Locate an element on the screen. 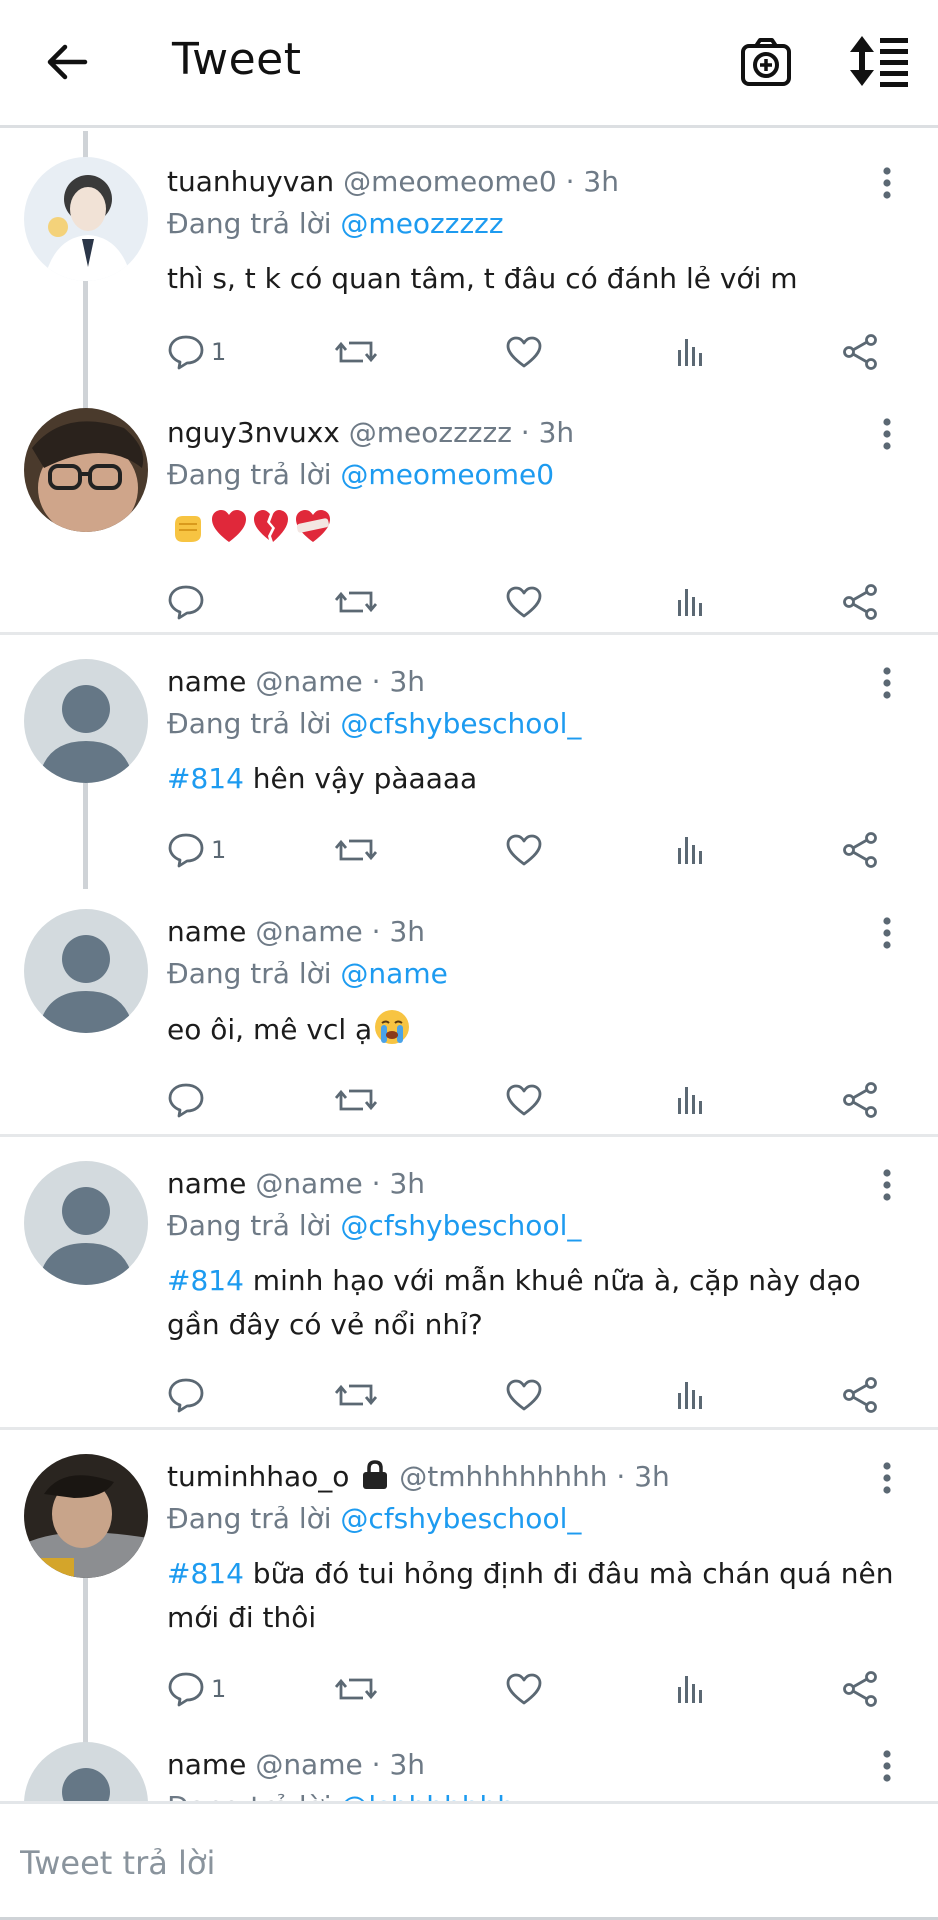 This screenshot has height=1920, width=938. mention-link: @lshhhhhhh is located at coordinates (427, 1795).